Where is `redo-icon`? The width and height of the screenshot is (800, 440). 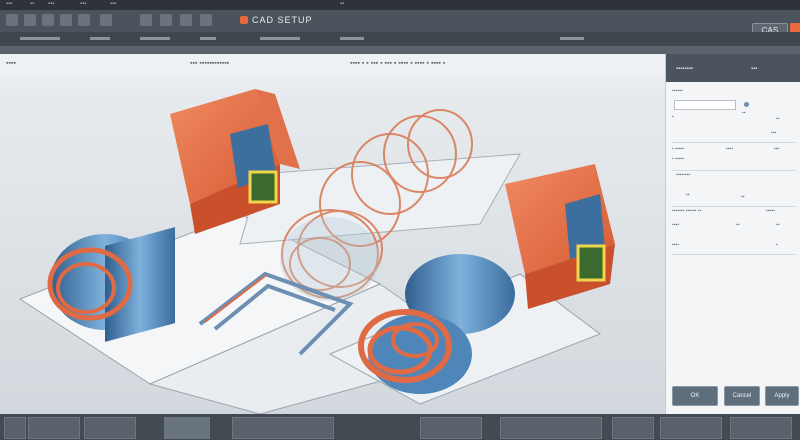
redo-icon is located at coordinates (84, 20).